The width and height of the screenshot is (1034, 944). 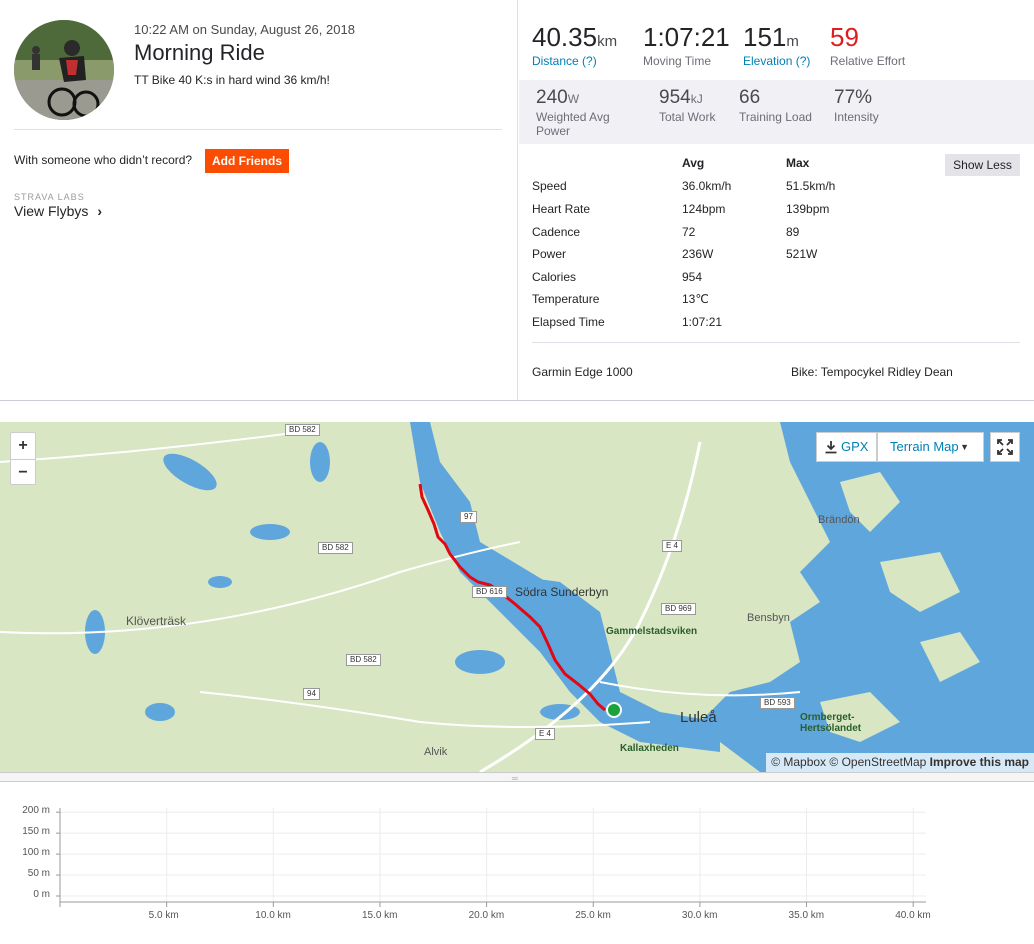 I want to click on row-name: Heart Rate, so click(x=561, y=209).